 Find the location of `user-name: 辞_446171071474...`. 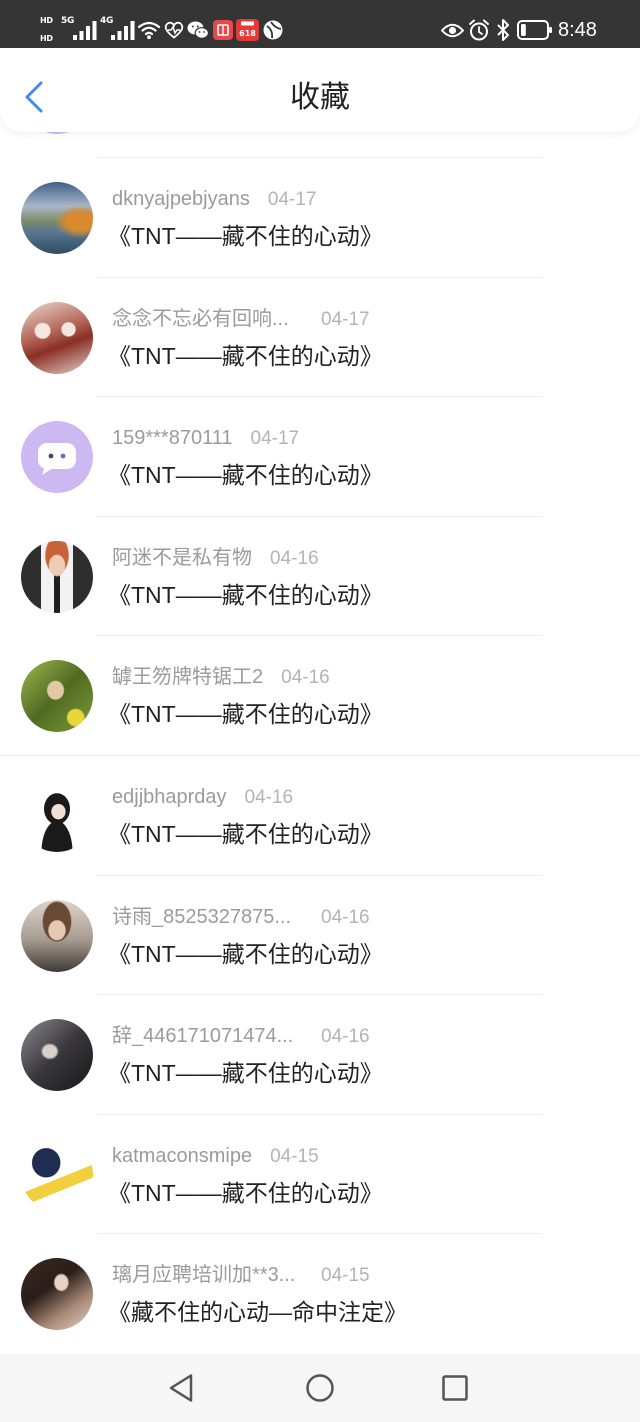

user-name: 辞_446171071474... is located at coordinates (203, 1036).